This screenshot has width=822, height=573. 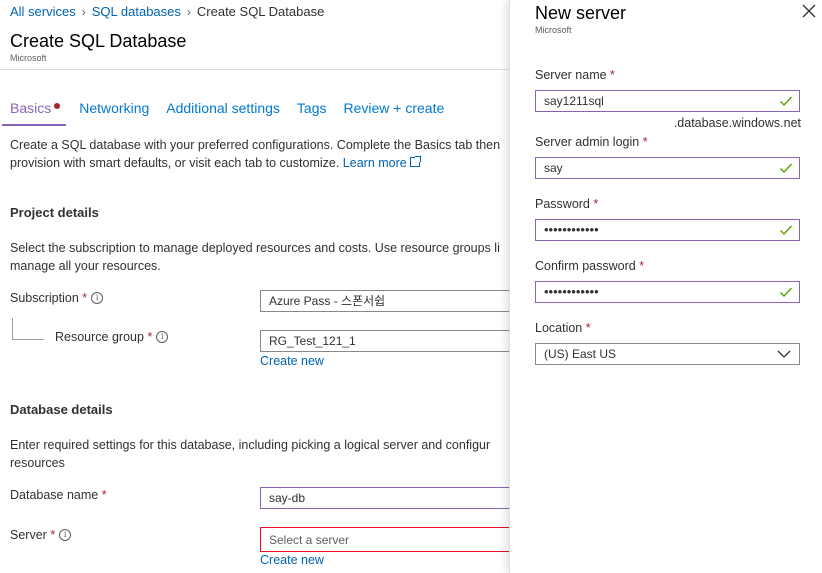 I want to click on server-name-label-text: Server name, so click(x=571, y=75).